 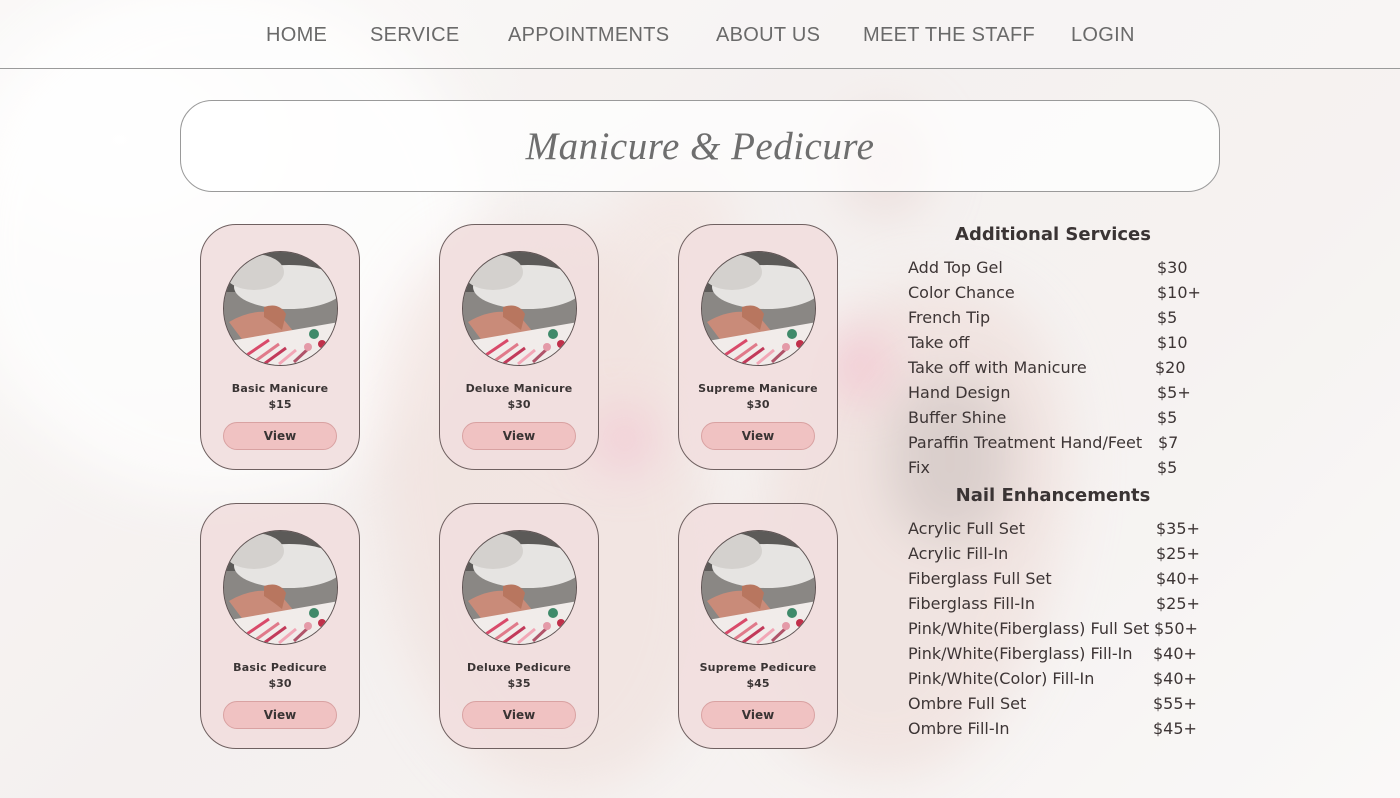 I want to click on service-item-name: Add Top Gel, so click(x=955, y=267).